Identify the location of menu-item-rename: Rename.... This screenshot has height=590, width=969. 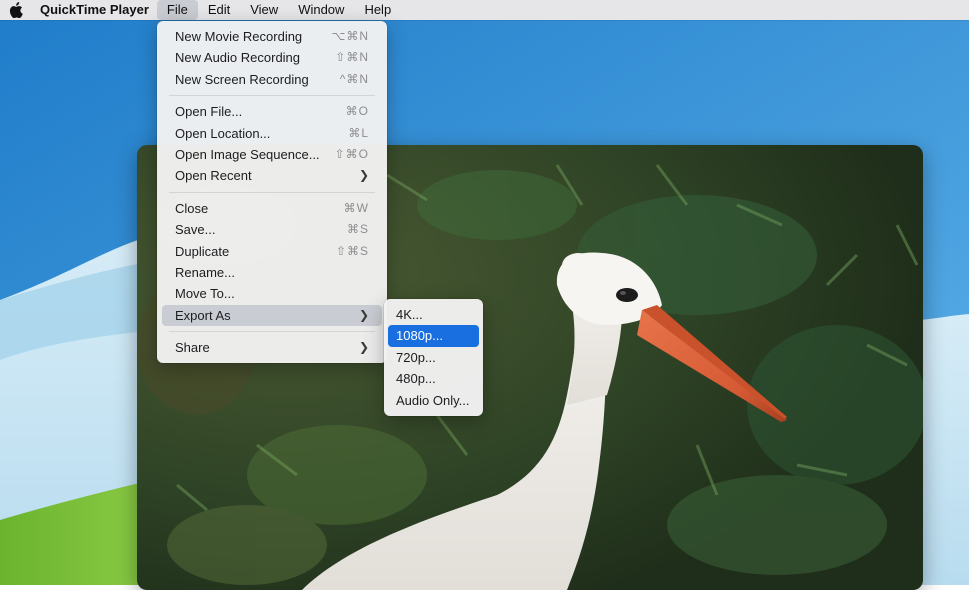
(272, 272).